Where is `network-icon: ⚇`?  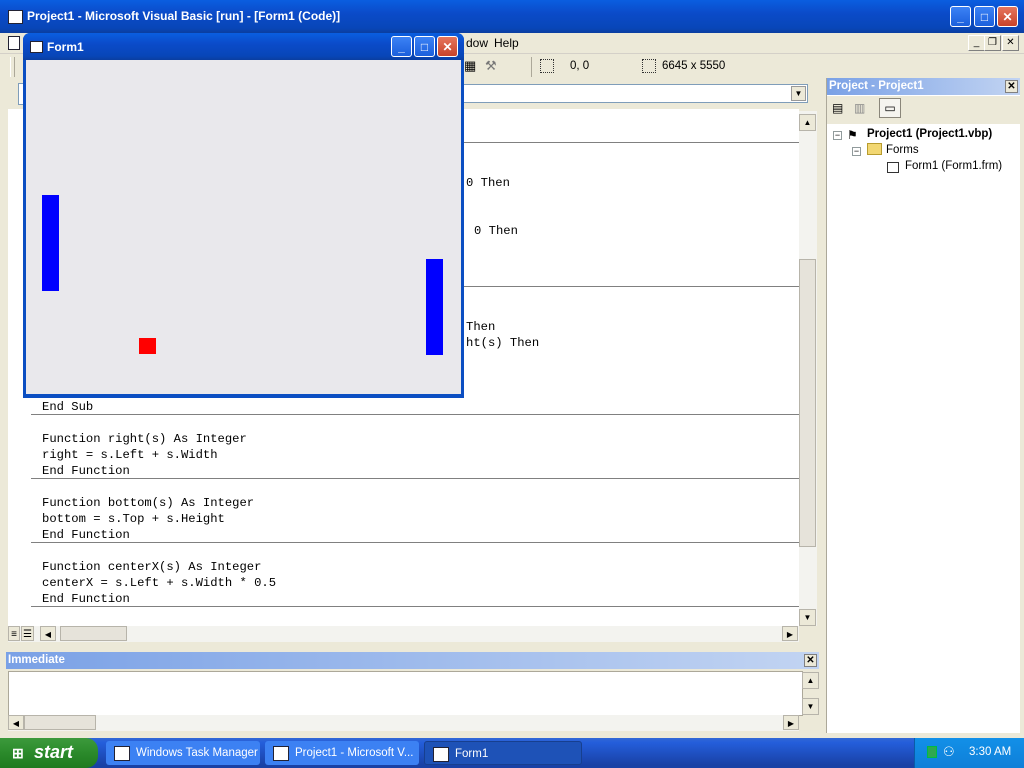
network-icon: ⚇ is located at coordinates (949, 752).